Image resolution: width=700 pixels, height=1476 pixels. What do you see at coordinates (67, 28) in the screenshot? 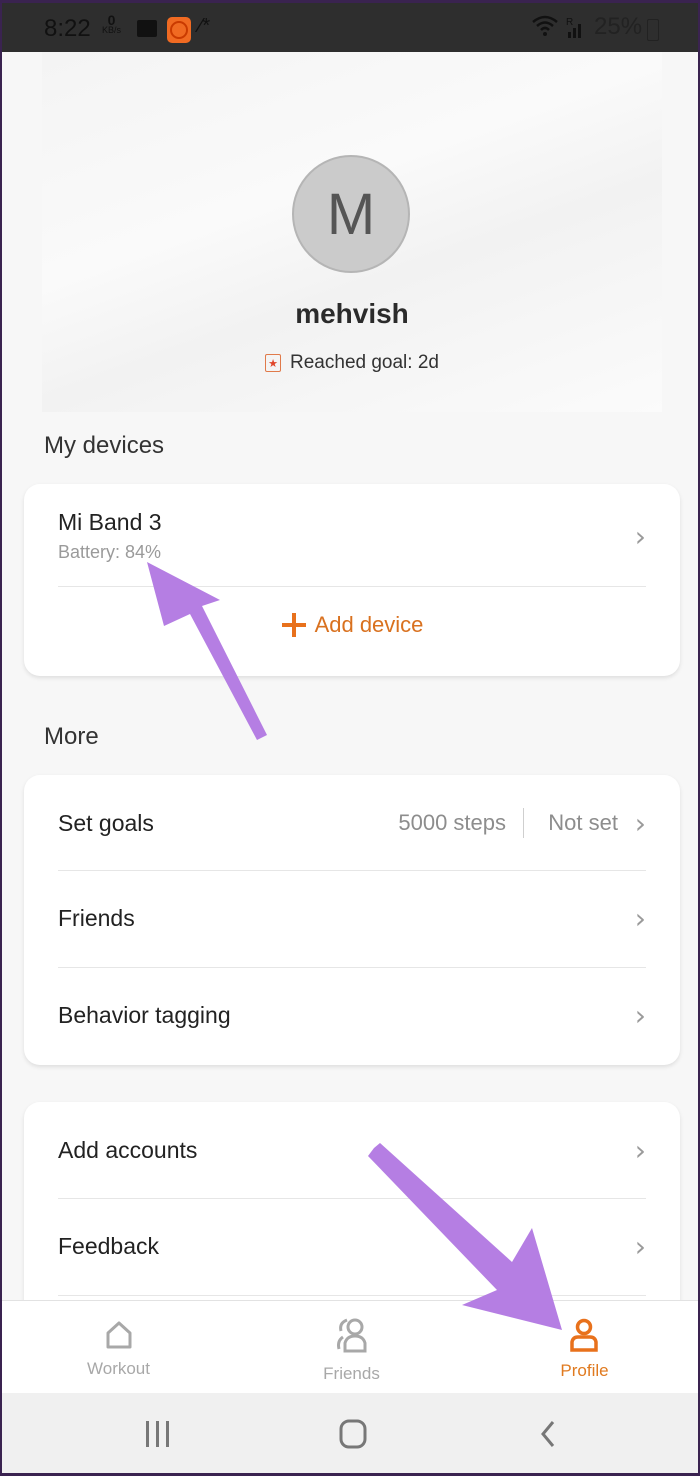
I see `status-time: 8:22` at bounding box center [67, 28].